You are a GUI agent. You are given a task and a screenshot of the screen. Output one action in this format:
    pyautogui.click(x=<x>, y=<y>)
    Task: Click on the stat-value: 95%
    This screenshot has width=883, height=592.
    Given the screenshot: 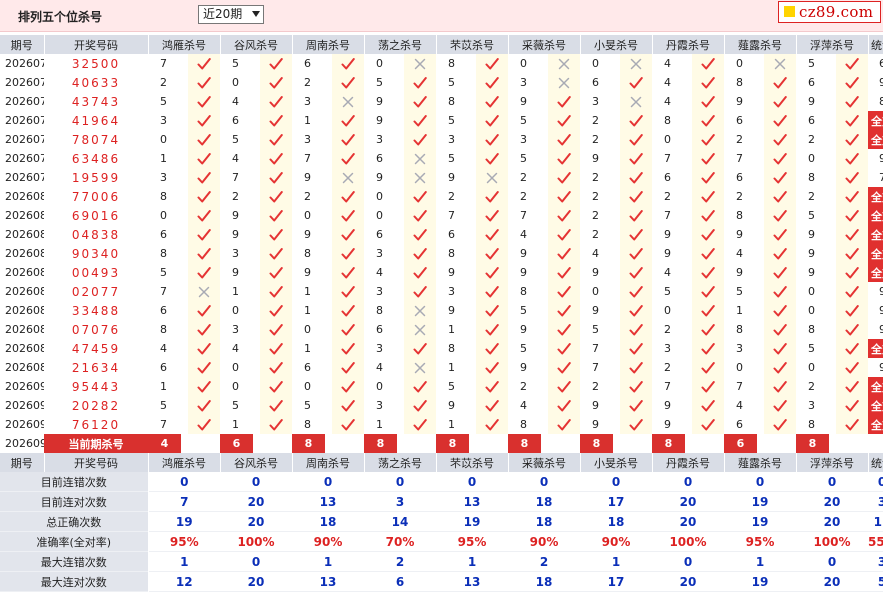 What is the action you would take?
    pyautogui.click(x=760, y=541)
    